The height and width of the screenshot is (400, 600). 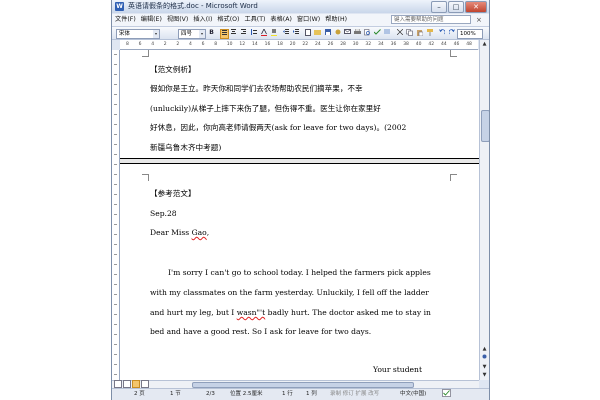 I want to click on folder-open-icon, so click(x=317, y=32).